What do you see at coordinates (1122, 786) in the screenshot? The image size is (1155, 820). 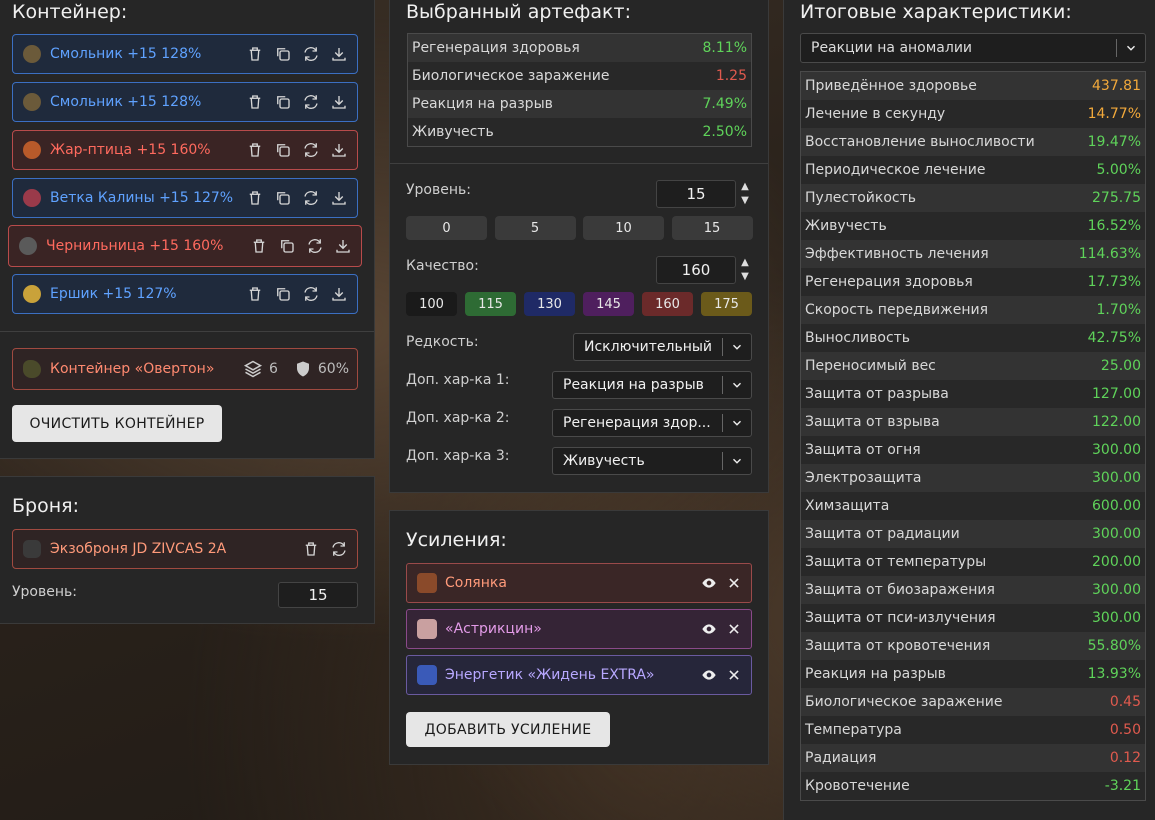 I see `total-stat-value: -3.21` at bounding box center [1122, 786].